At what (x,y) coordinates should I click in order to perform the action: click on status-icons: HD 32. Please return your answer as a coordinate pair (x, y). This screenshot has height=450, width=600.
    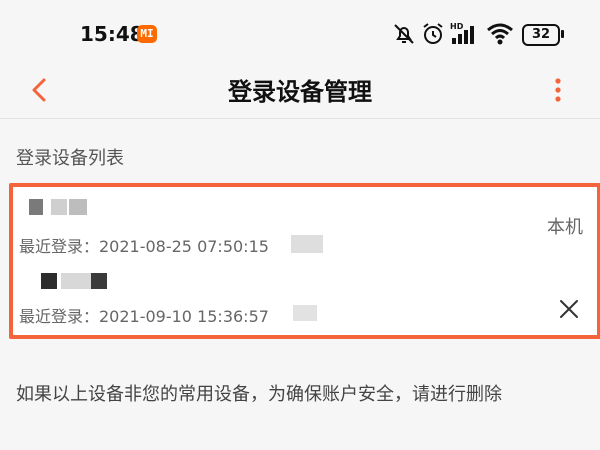
    Looking at the image, I should click on (492, 34).